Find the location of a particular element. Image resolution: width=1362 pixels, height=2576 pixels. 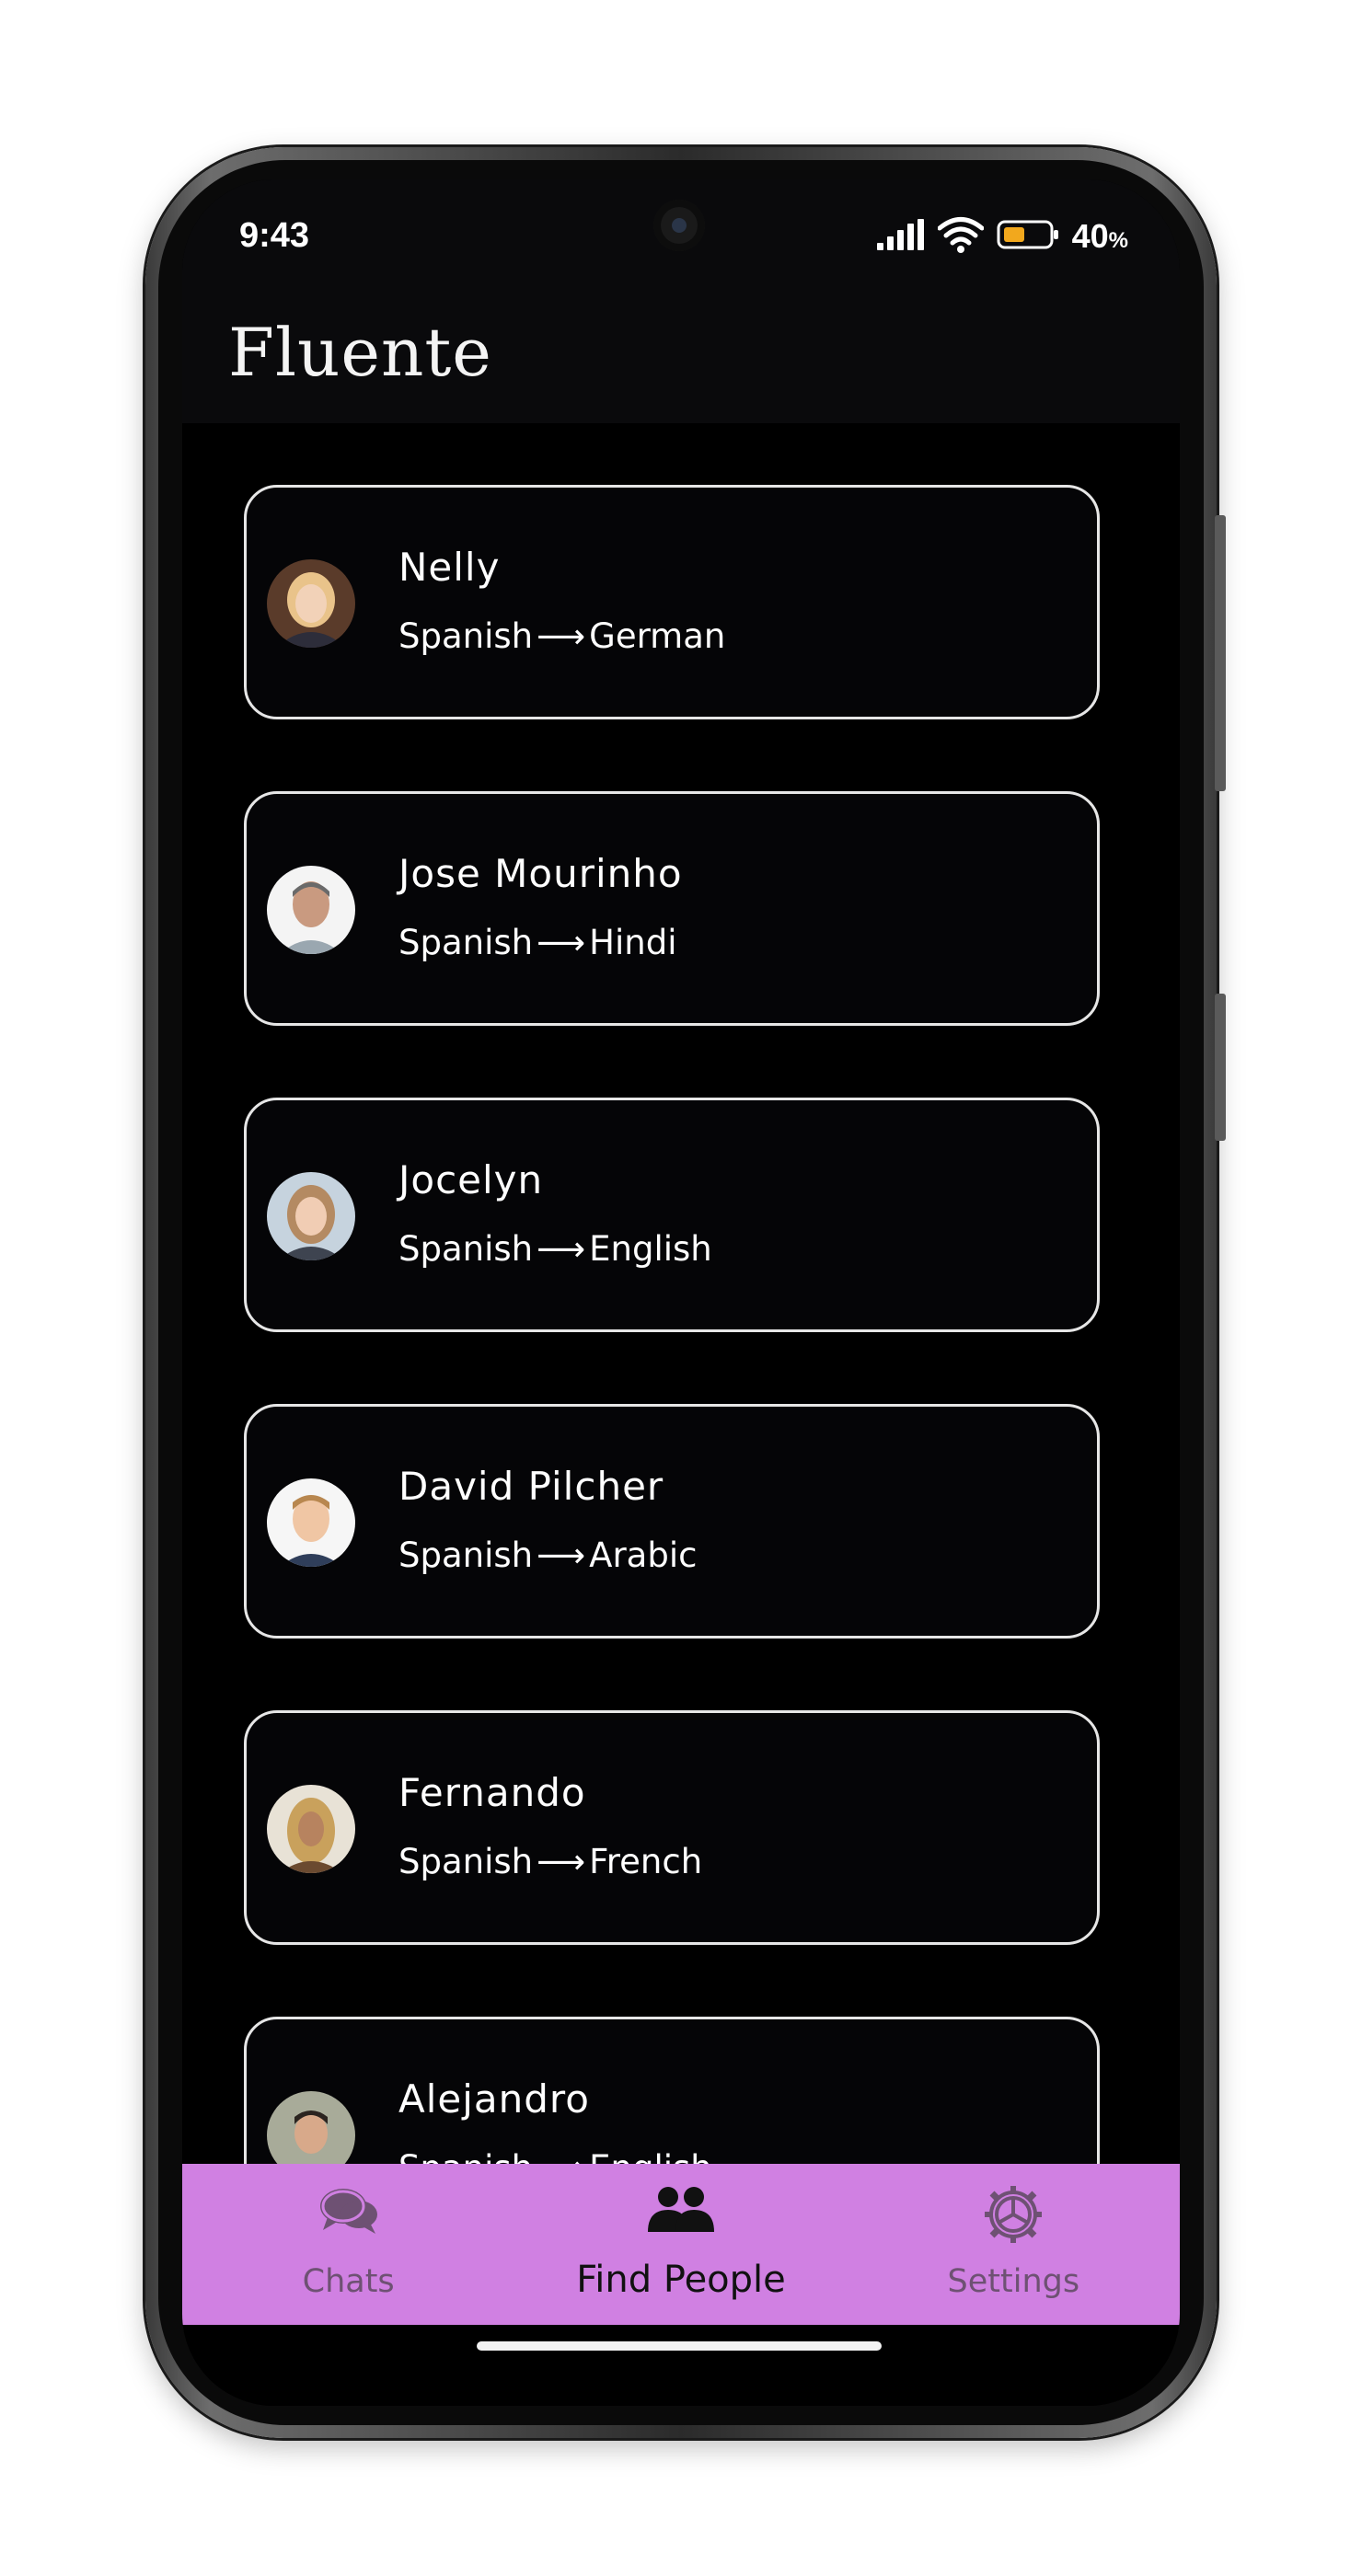

status-bar: 9:43 40% is located at coordinates (681, 239).